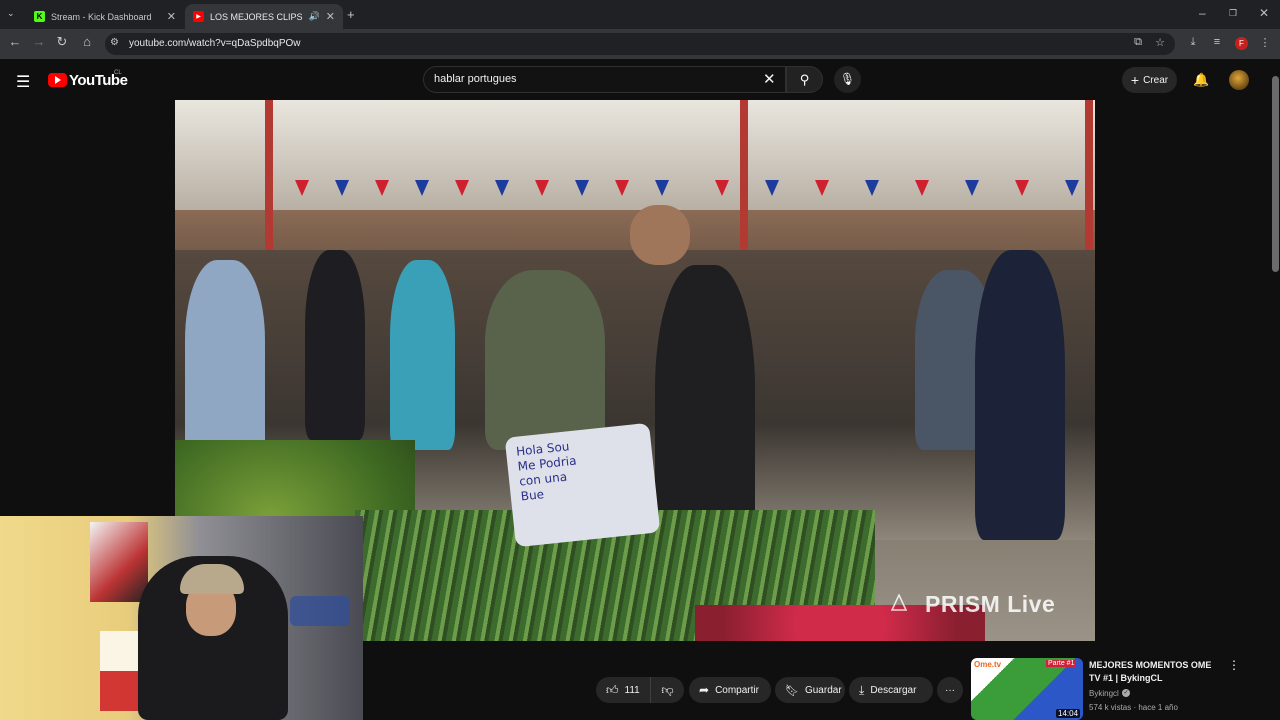 This screenshot has width=1280, height=720. Describe the element at coordinates (1275, 174) in the screenshot. I see `scrollbar-thumb` at that location.